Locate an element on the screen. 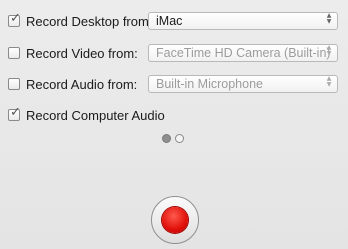 The height and width of the screenshot is (249, 348). record-video-label: Record Video from: is located at coordinates (82, 53).